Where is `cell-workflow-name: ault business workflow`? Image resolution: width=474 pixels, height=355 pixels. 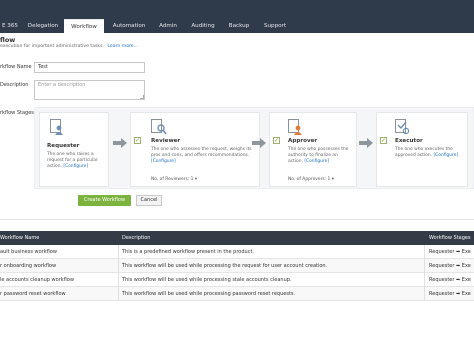
cell-workflow-name: ault business workflow is located at coordinates (28, 252).